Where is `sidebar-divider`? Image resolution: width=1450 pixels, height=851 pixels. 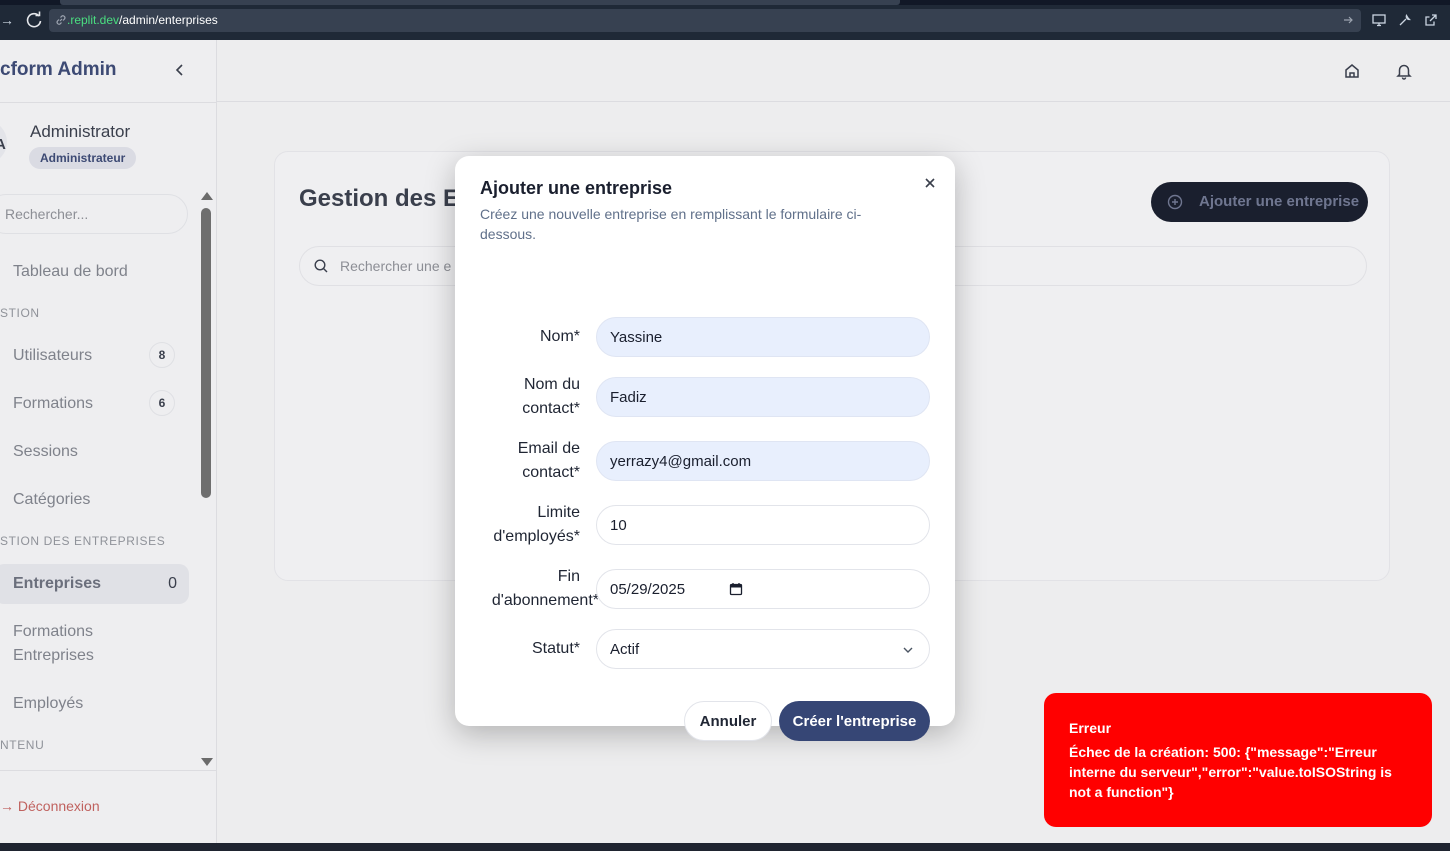 sidebar-divider is located at coordinates (108, 102).